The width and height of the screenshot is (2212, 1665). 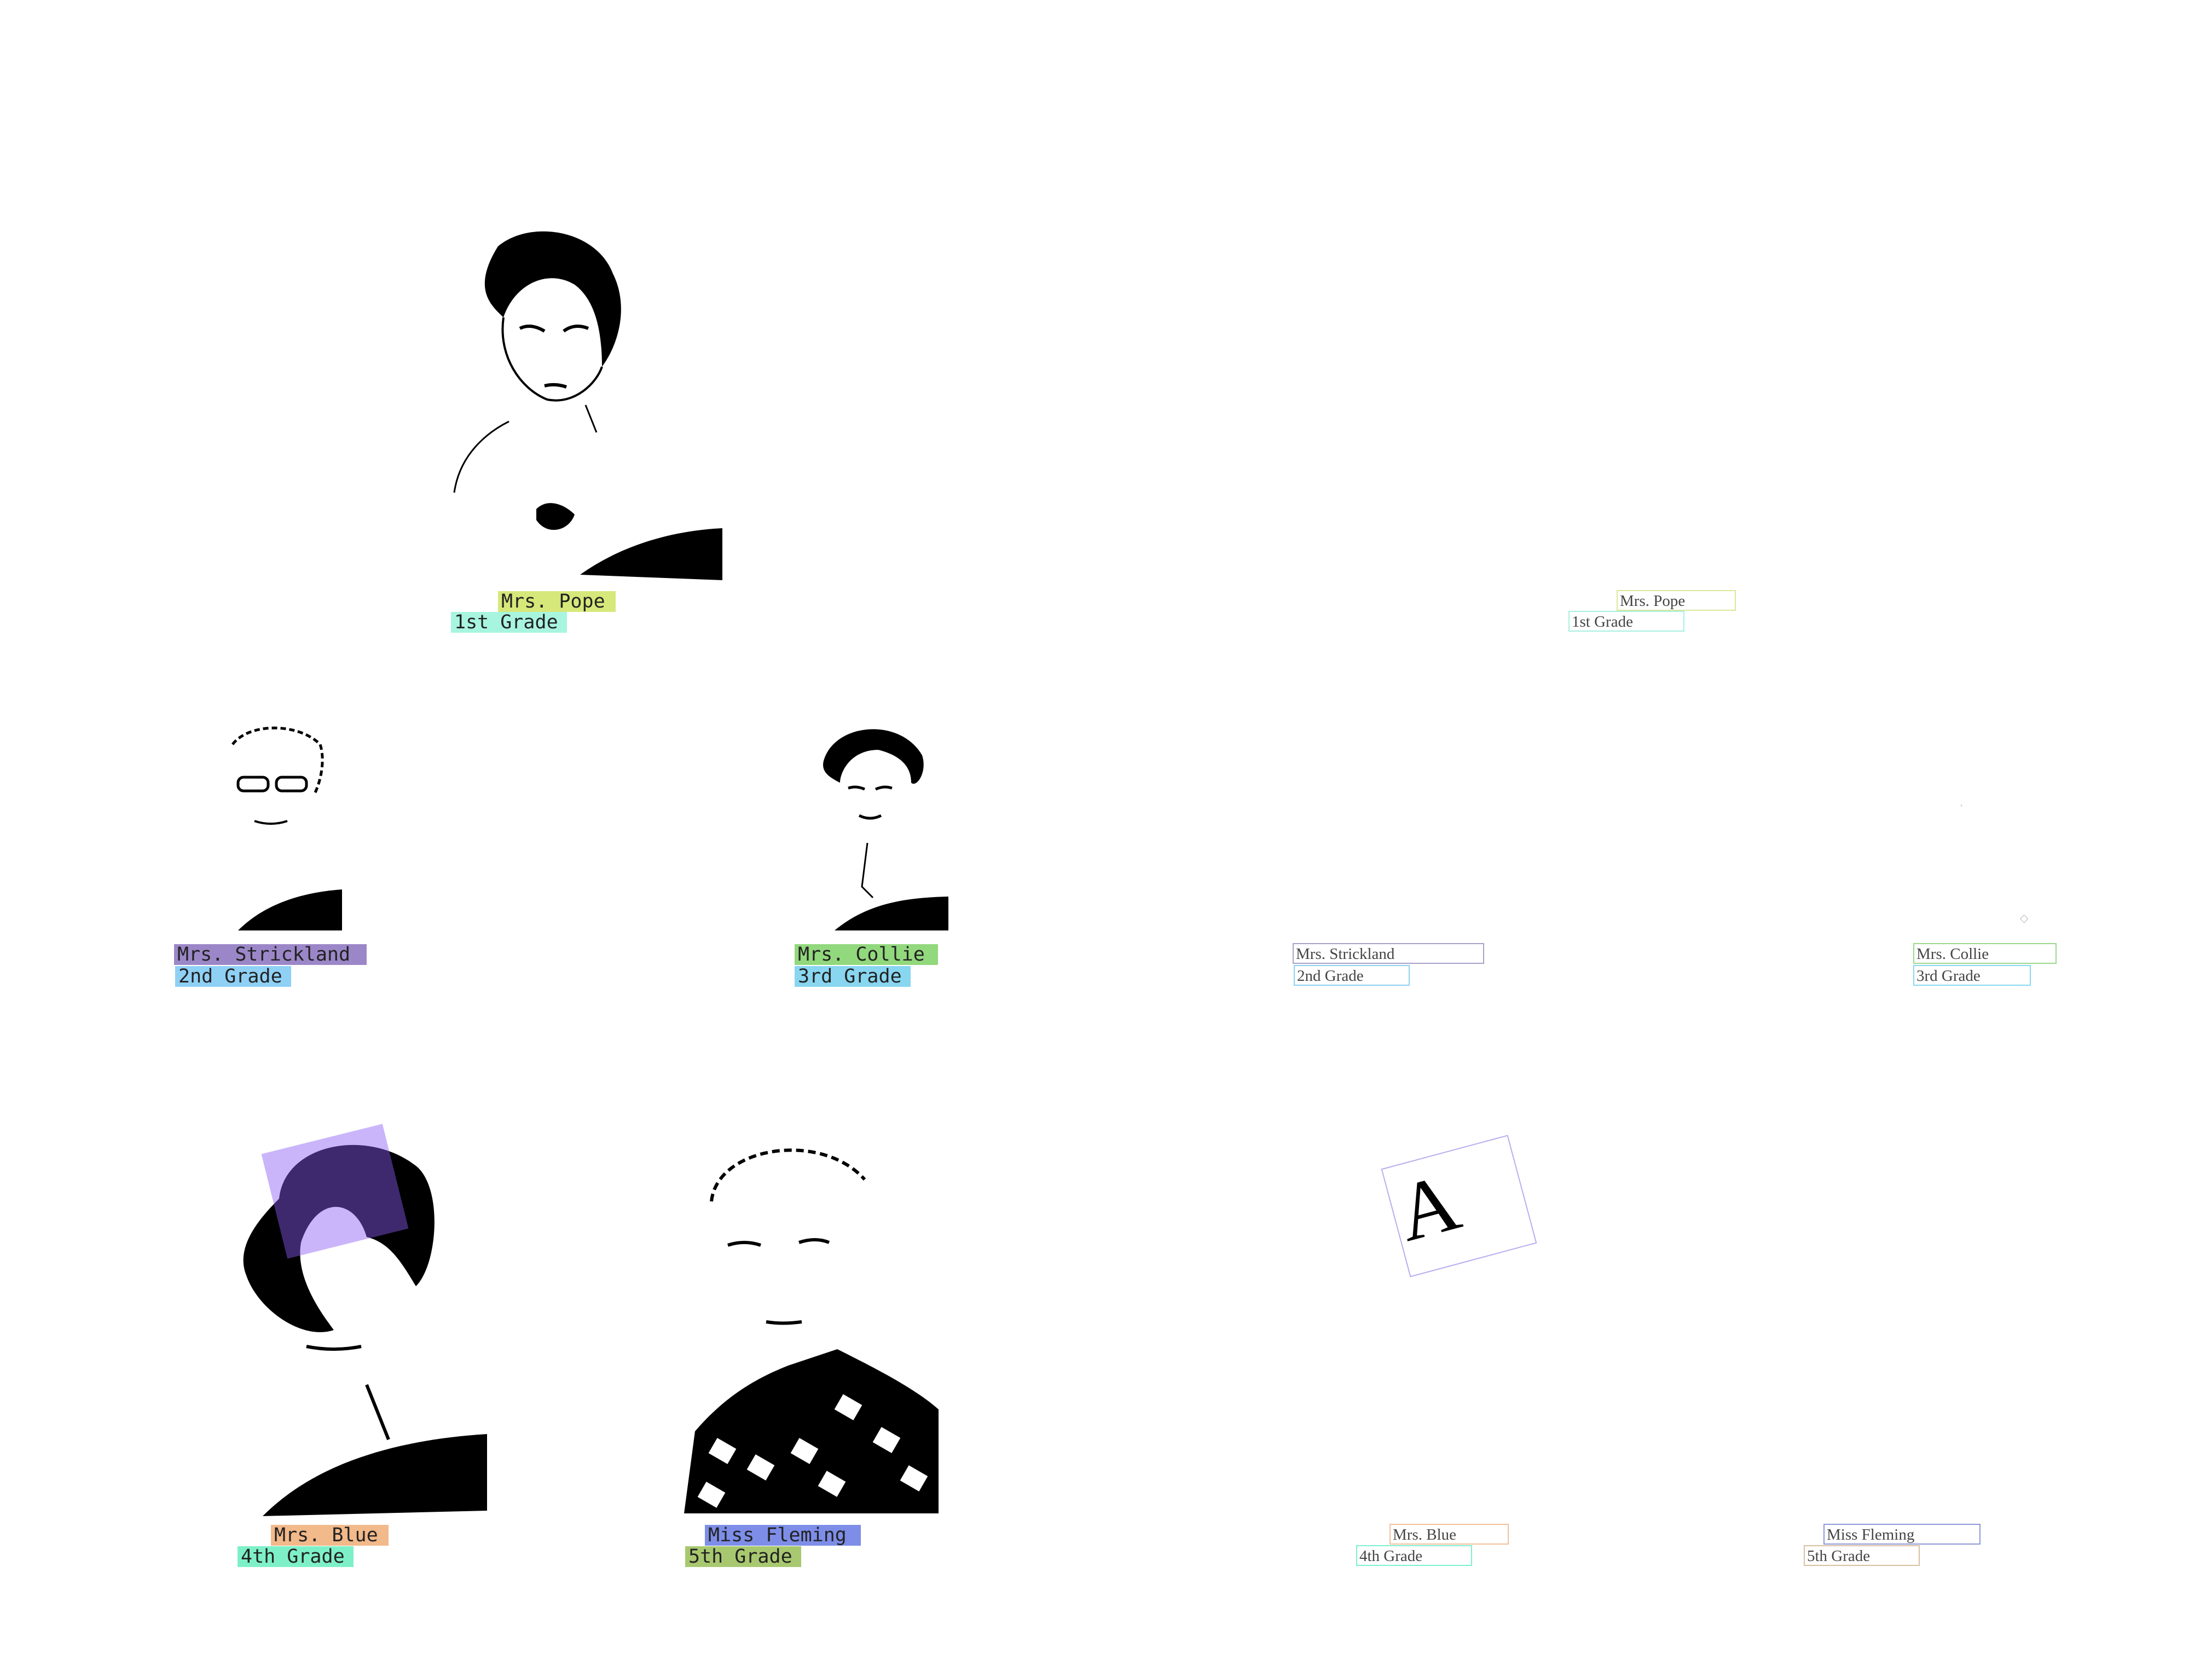 I want to click on teacher-grade-label: 5th Grade, so click(x=743, y=1557).